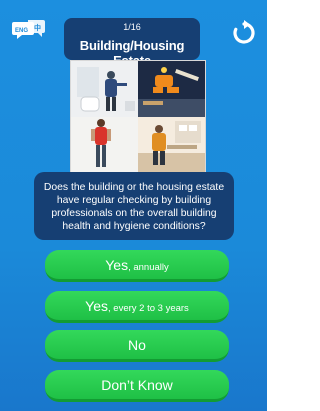  I want to click on svg-text: 中, so click(37, 27).